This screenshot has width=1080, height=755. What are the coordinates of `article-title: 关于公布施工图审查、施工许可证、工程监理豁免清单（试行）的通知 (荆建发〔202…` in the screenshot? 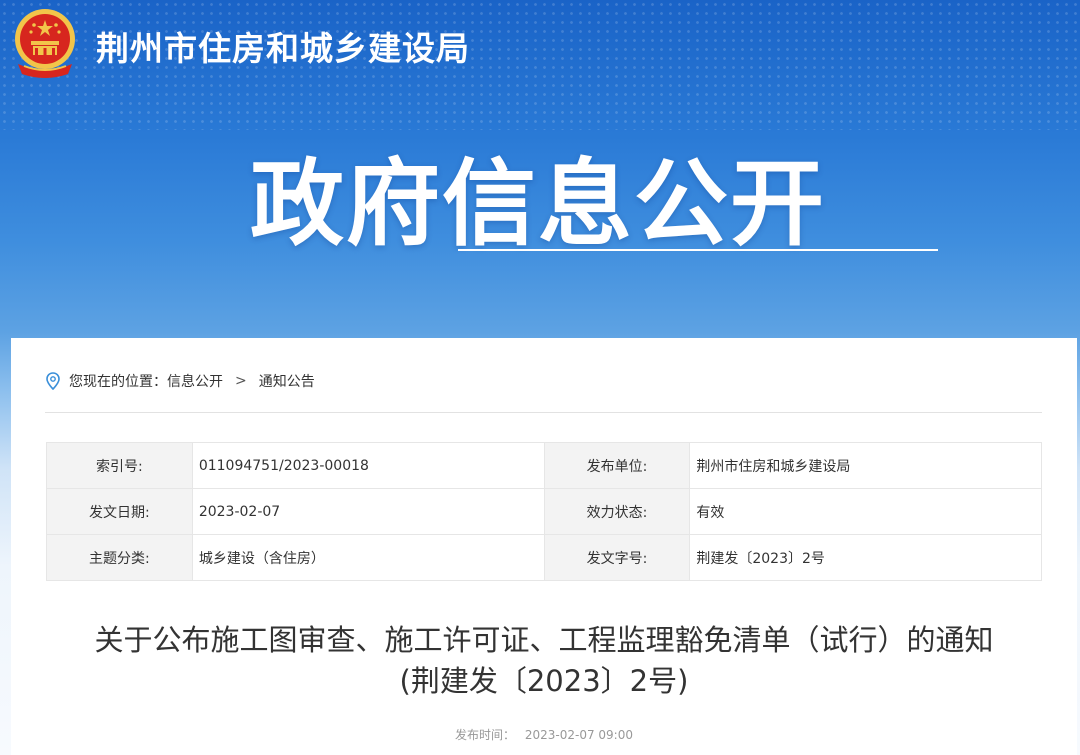 It's located at (544, 661).